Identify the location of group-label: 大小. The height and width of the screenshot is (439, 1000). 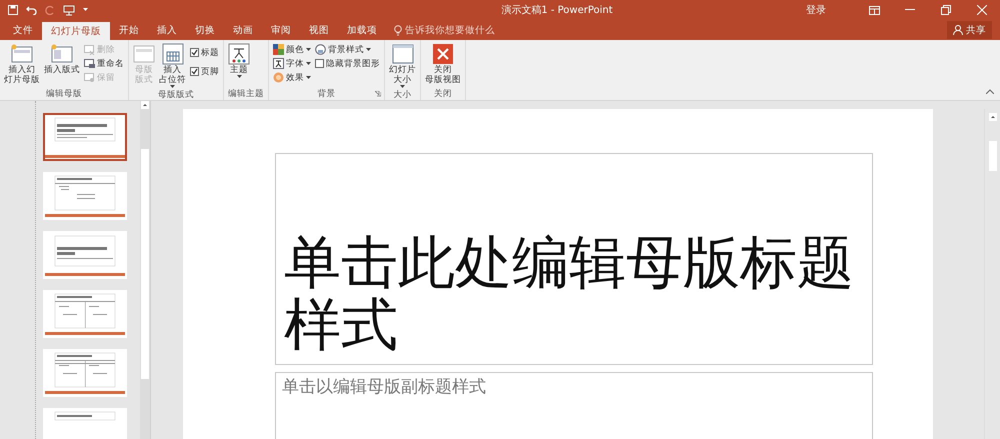
(403, 95).